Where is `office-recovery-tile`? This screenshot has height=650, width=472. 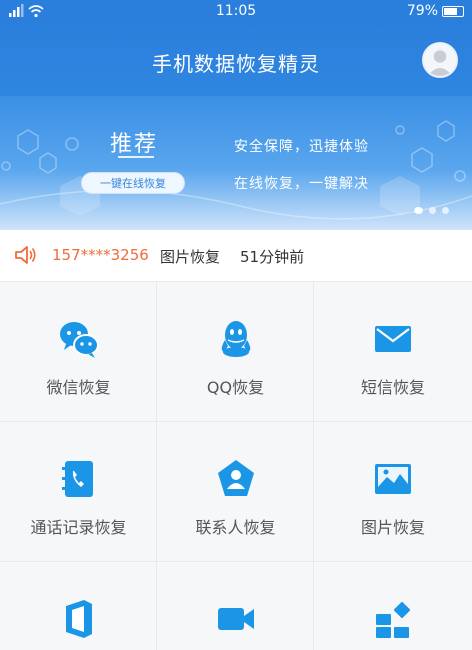 office-recovery-tile is located at coordinates (78, 606).